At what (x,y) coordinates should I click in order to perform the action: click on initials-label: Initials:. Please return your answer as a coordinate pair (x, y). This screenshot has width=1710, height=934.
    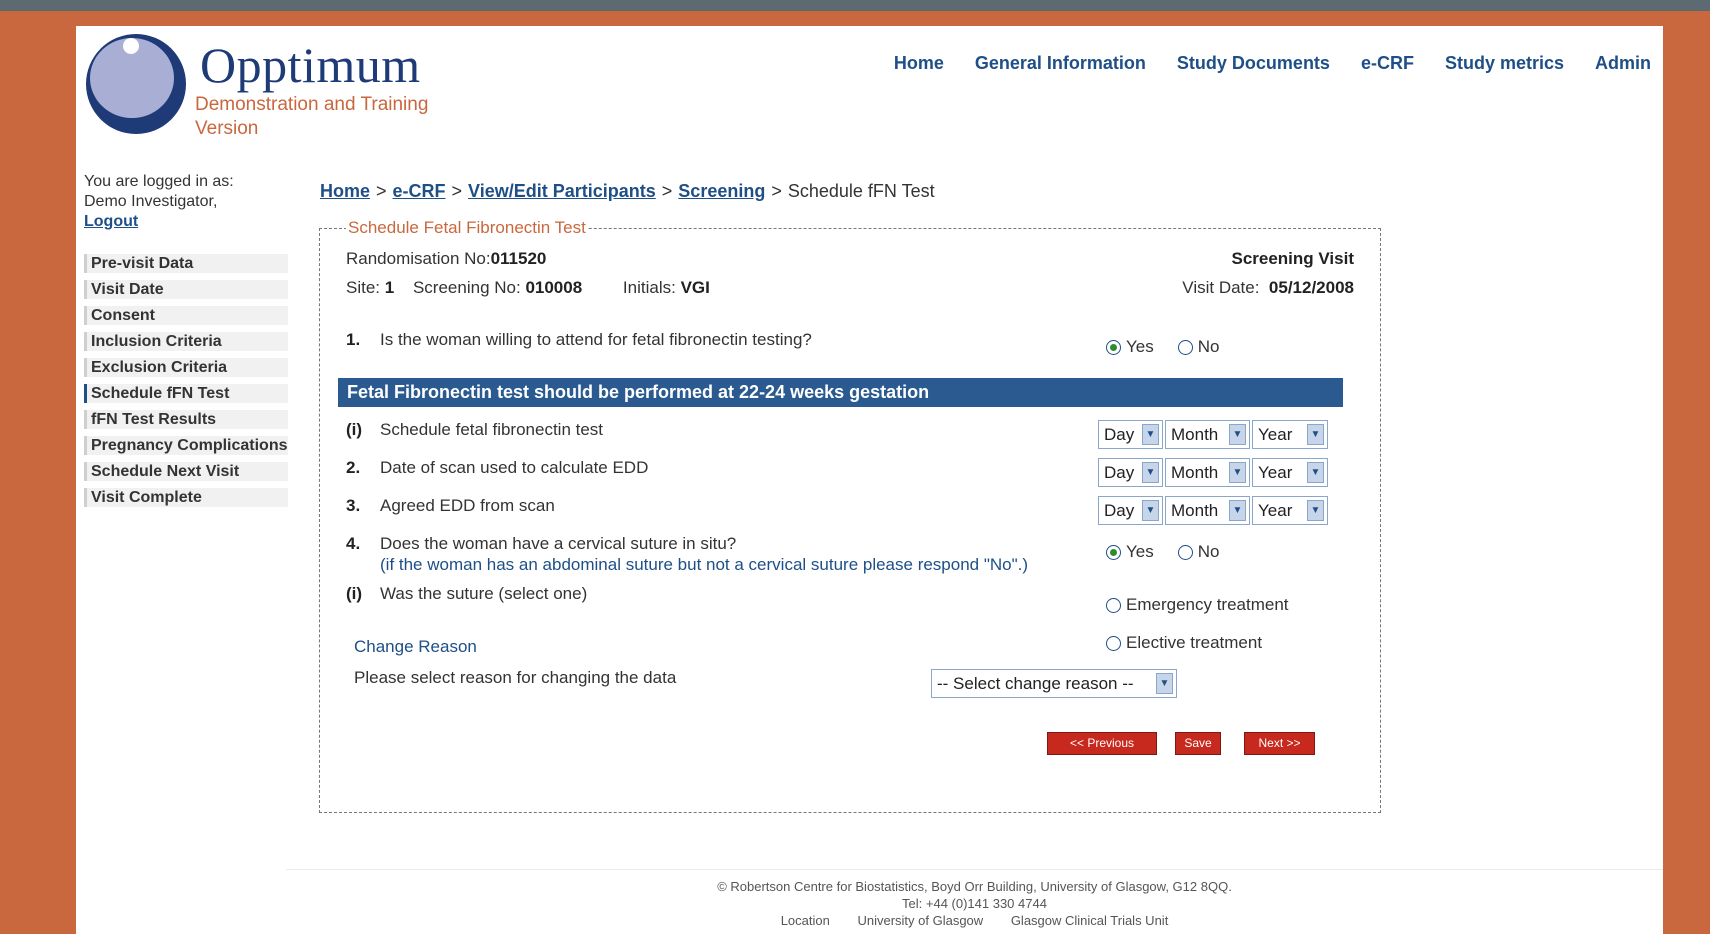
    Looking at the image, I should click on (649, 287).